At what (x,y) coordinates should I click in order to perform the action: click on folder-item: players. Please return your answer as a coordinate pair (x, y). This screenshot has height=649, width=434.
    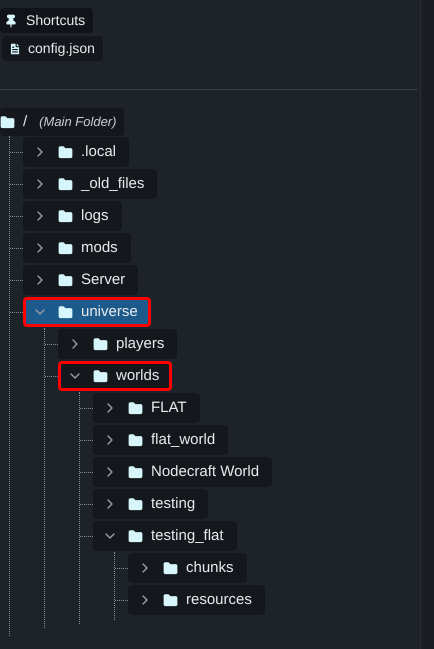
    Looking at the image, I should click on (118, 344).